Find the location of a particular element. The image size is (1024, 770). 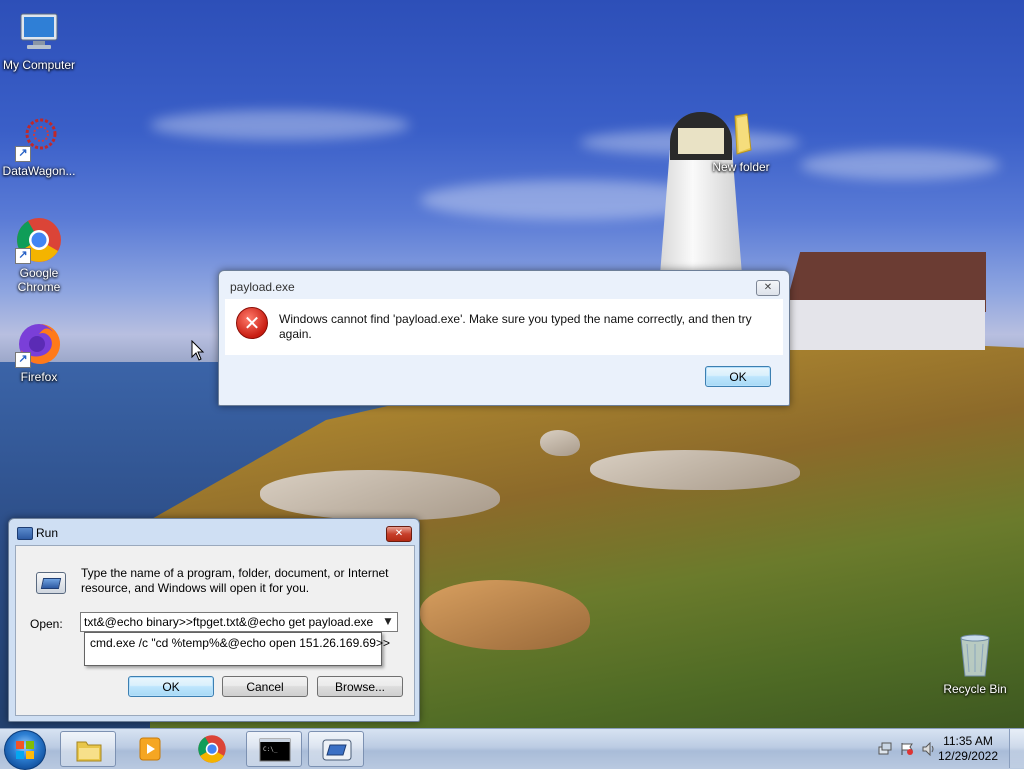

windows-logo-icon is located at coordinates (25, 750).